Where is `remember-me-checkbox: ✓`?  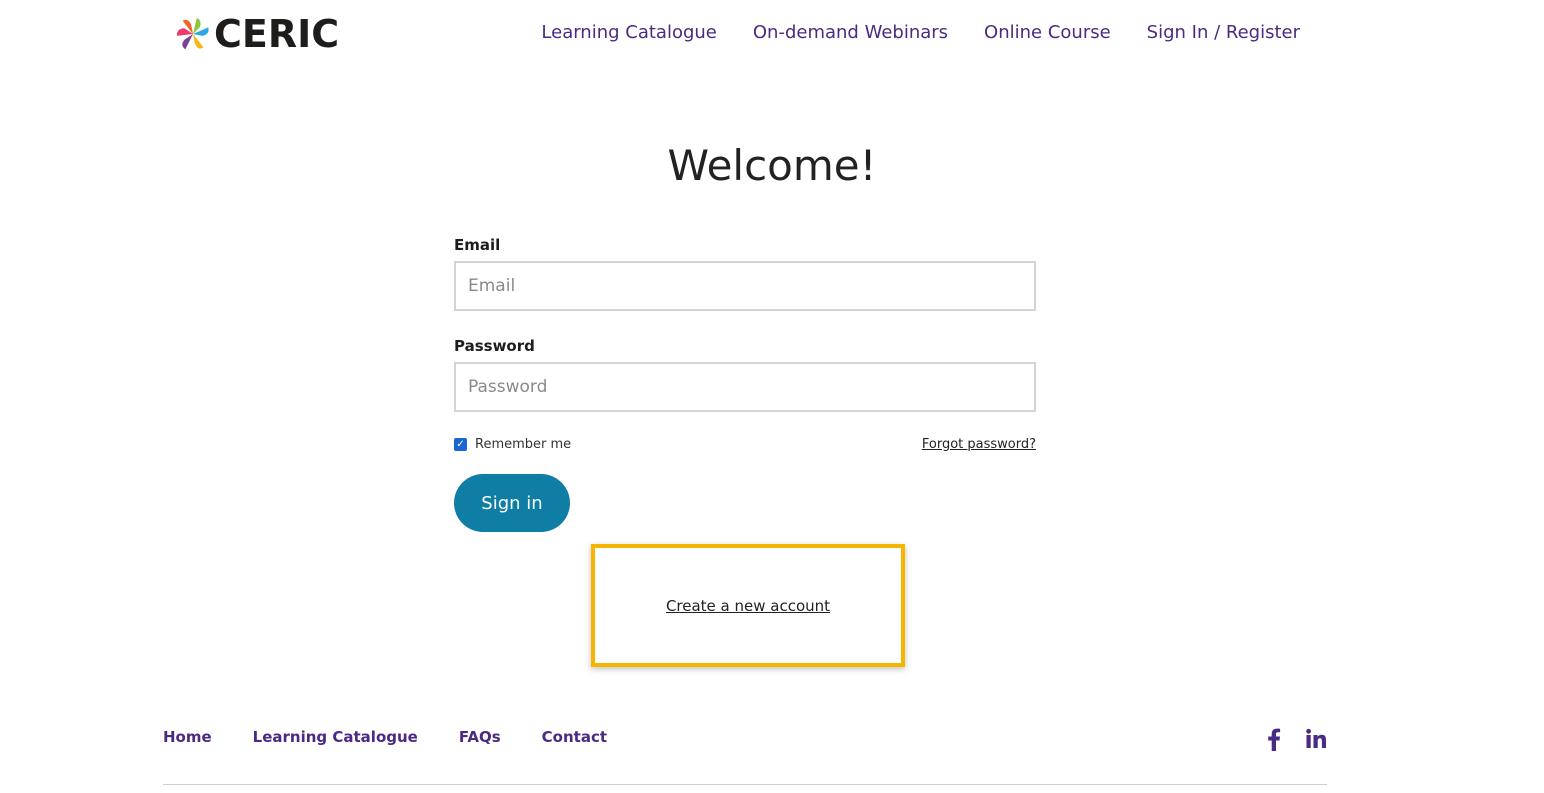
remember-me-checkbox: ✓ is located at coordinates (460, 444).